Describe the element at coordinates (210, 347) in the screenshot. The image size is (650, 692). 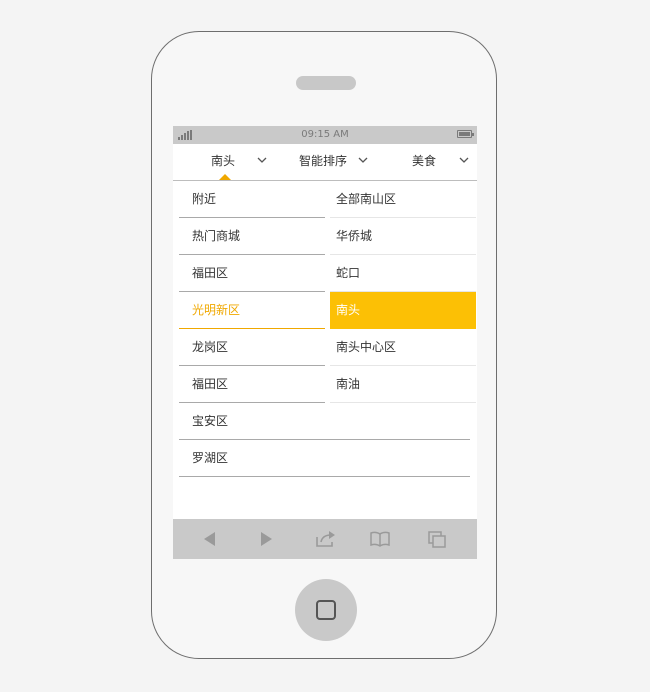
I see `district-item-label: 龙岗区` at that location.